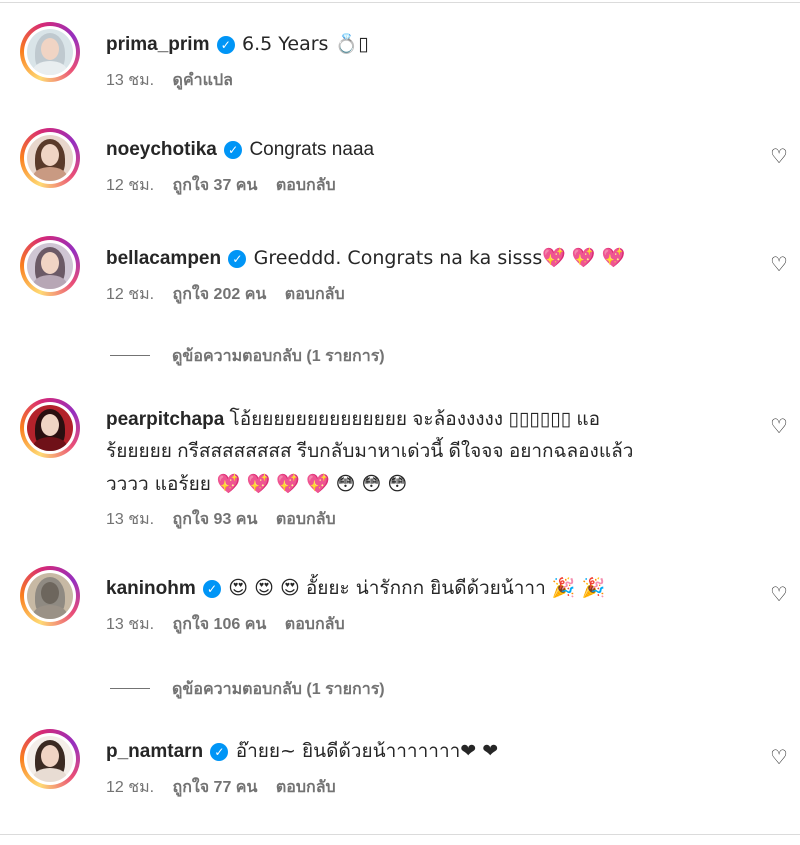 The height and width of the screenshot is (845, 800). I want to click on like-count: ถูกใจ 77 คน, so click(215, 787).